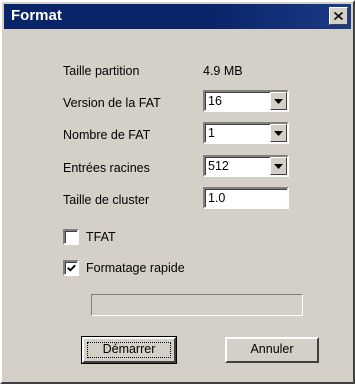 This screenshot has width=355, height=384. I want to click on quick-format-label: Formatage rapide, so click(135, 268).